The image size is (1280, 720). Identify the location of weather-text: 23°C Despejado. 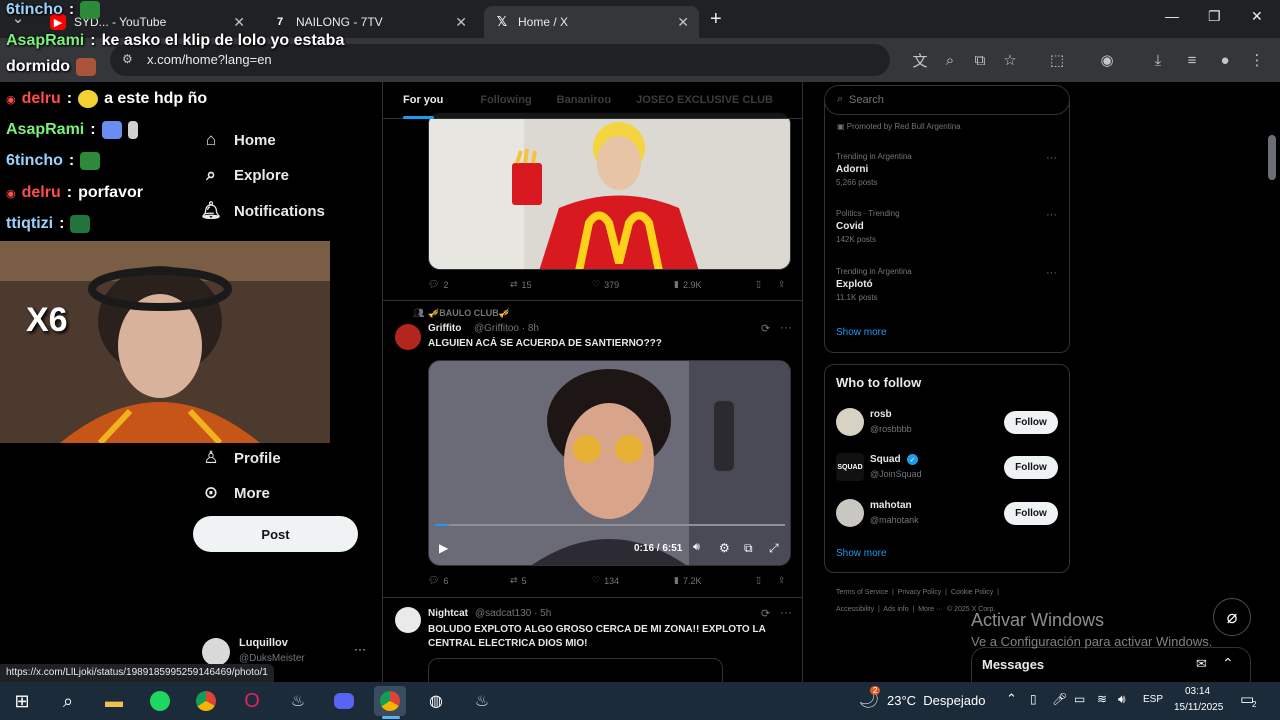
(936, 700).